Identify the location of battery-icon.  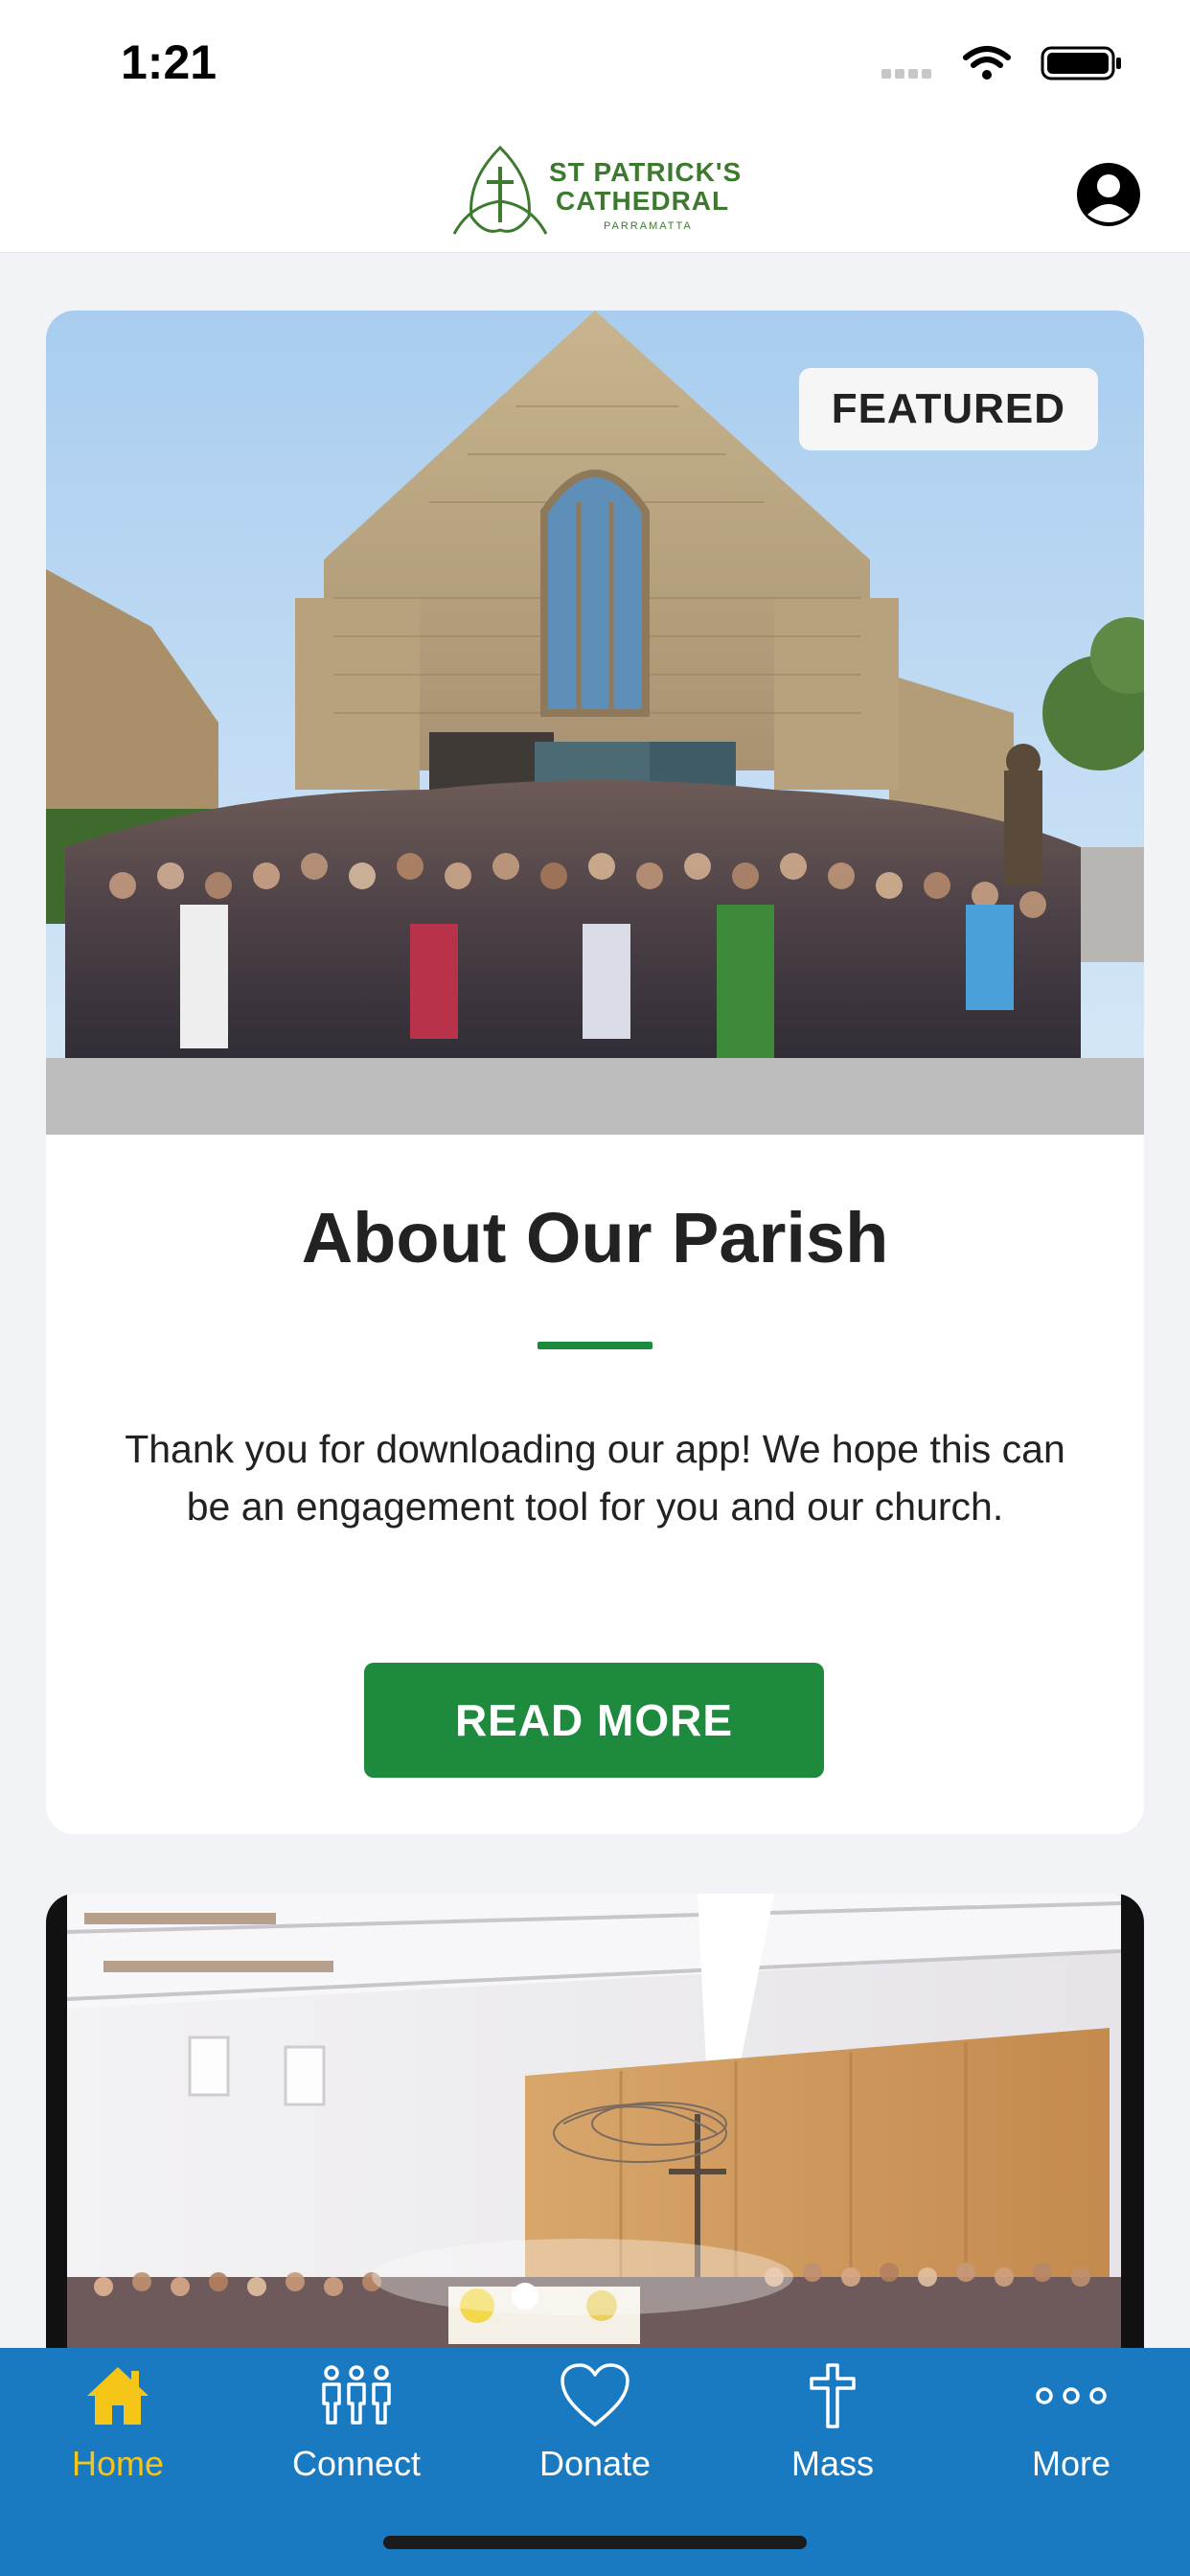
(1081, 63).